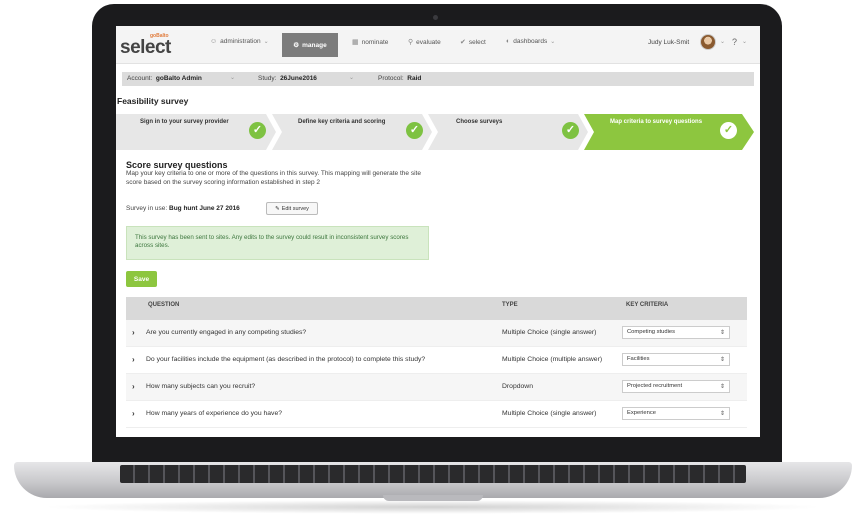 The width and height of the screenshot is (866, 521). I want to click on key-criteria-select: Experience ⇕, so click(676, 413).